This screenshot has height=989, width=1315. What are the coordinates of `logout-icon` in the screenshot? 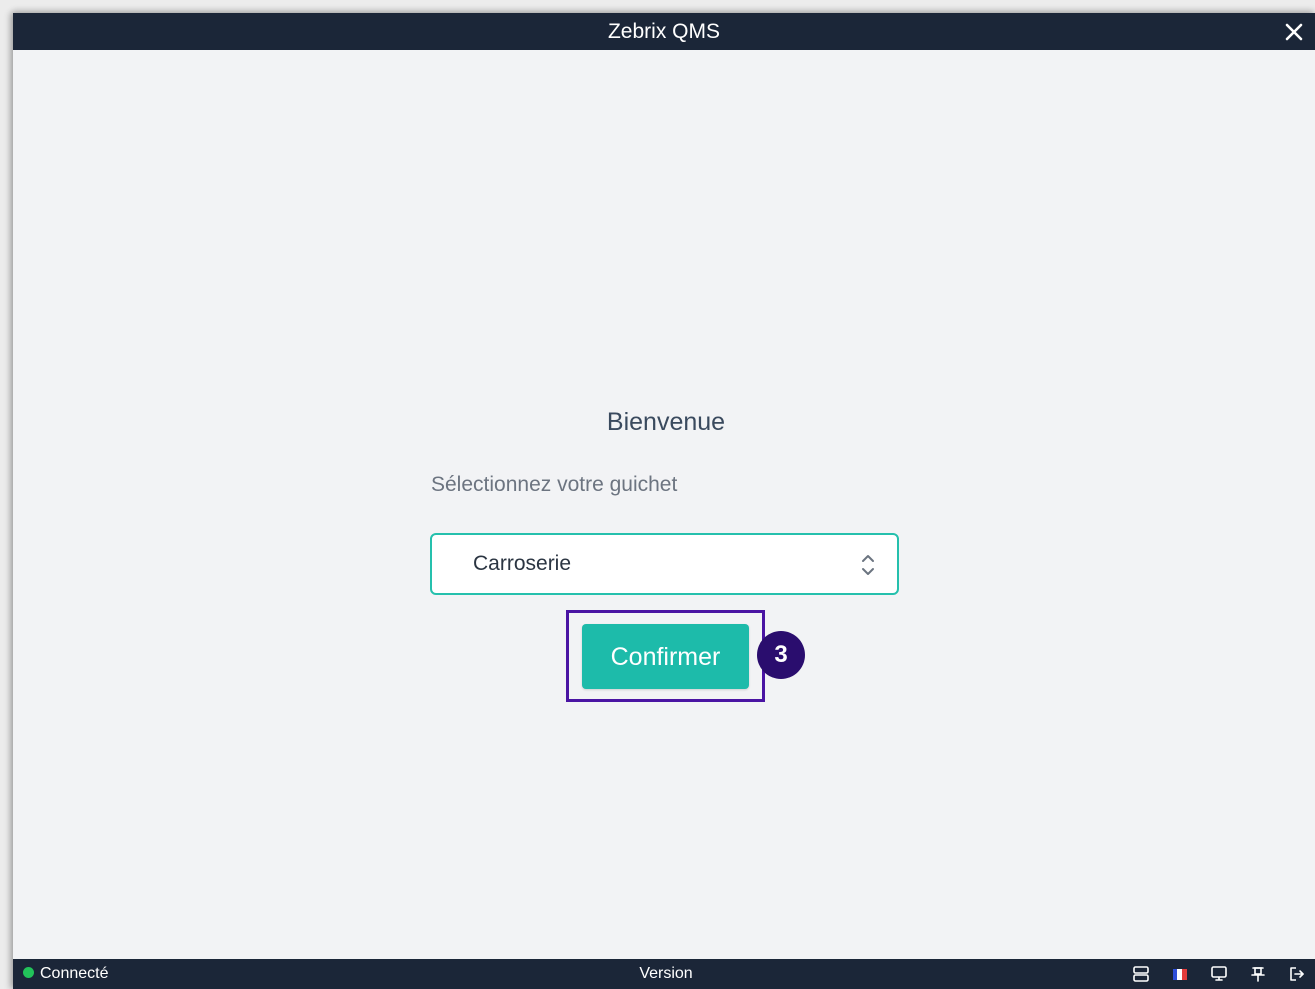 It's located at (1296, 974).